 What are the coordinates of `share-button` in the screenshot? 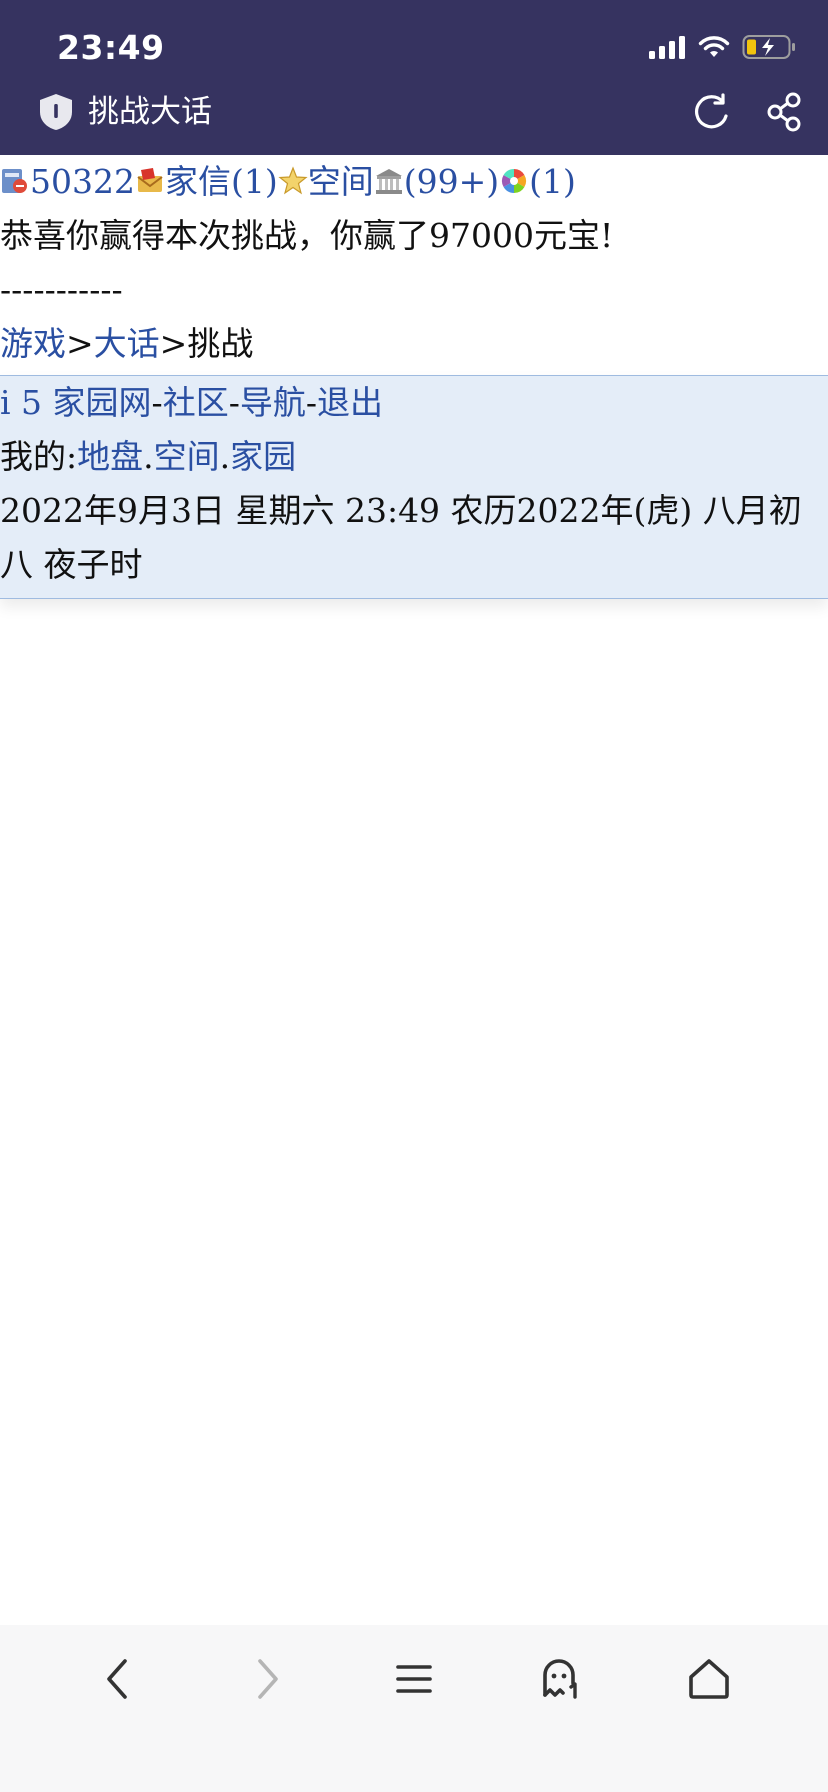 It's located at (785, 112).